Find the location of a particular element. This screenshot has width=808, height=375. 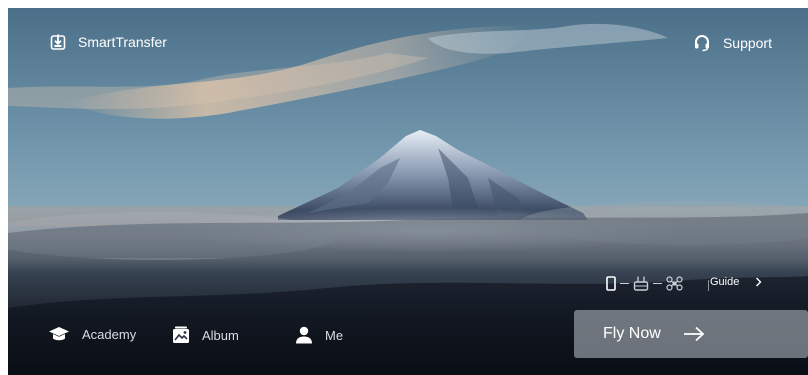

remote-controller-icon is located at coordinates (641, 283).